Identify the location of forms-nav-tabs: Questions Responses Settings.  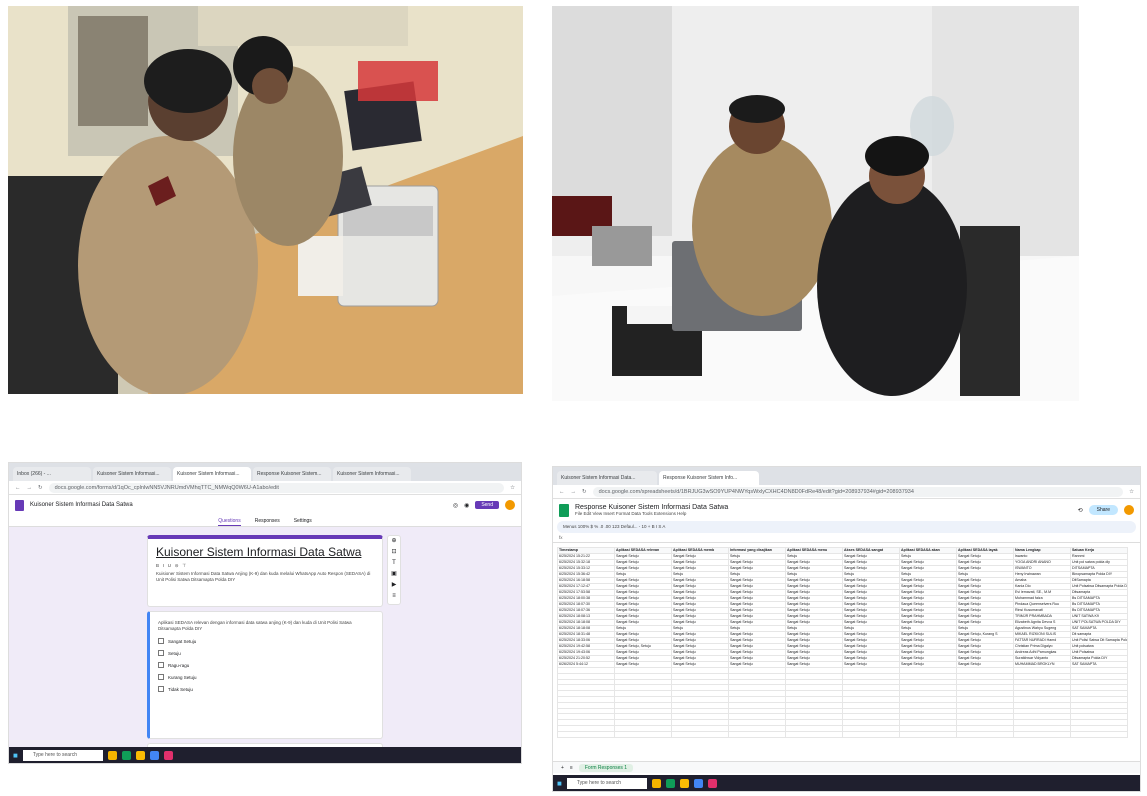
(265, 521).